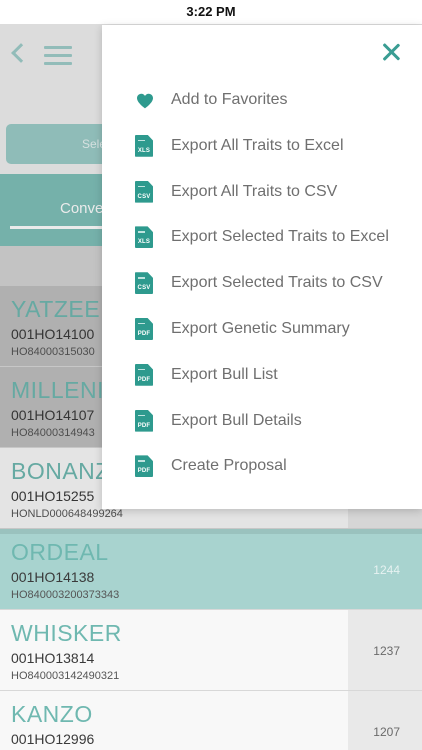  Describe the element at coordinates (52, 714) in the screenshot. I see `bull-name: KANZO` at that location.